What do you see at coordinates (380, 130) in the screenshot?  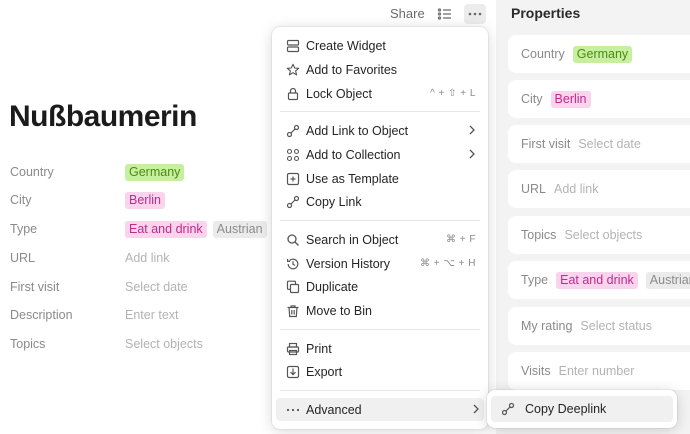 I see `menu-item-add-link-to-object: Add Link to Object` at bounding box center [380, 130].